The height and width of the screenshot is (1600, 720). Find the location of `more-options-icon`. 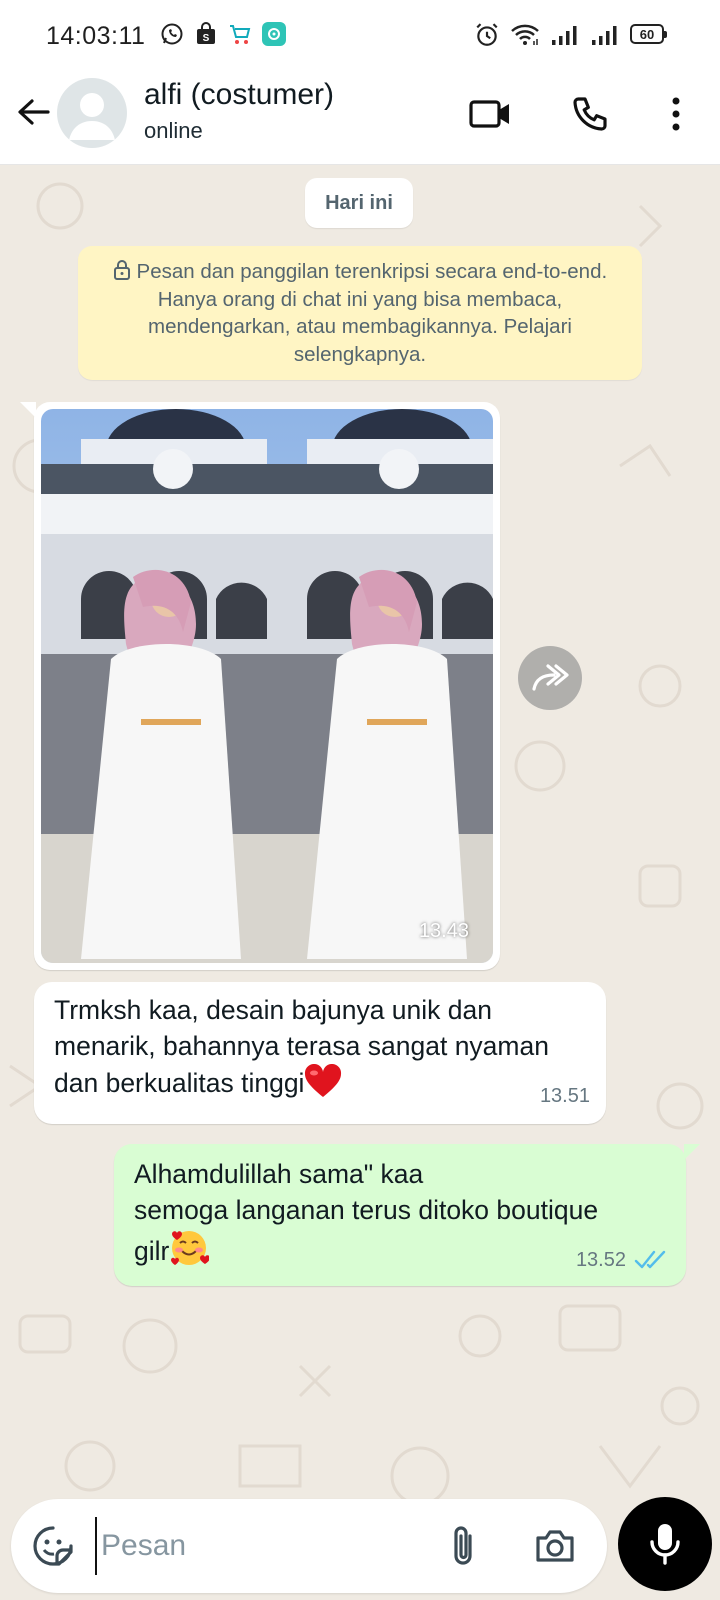

more-options-icon is located at coordinates (676, 114).